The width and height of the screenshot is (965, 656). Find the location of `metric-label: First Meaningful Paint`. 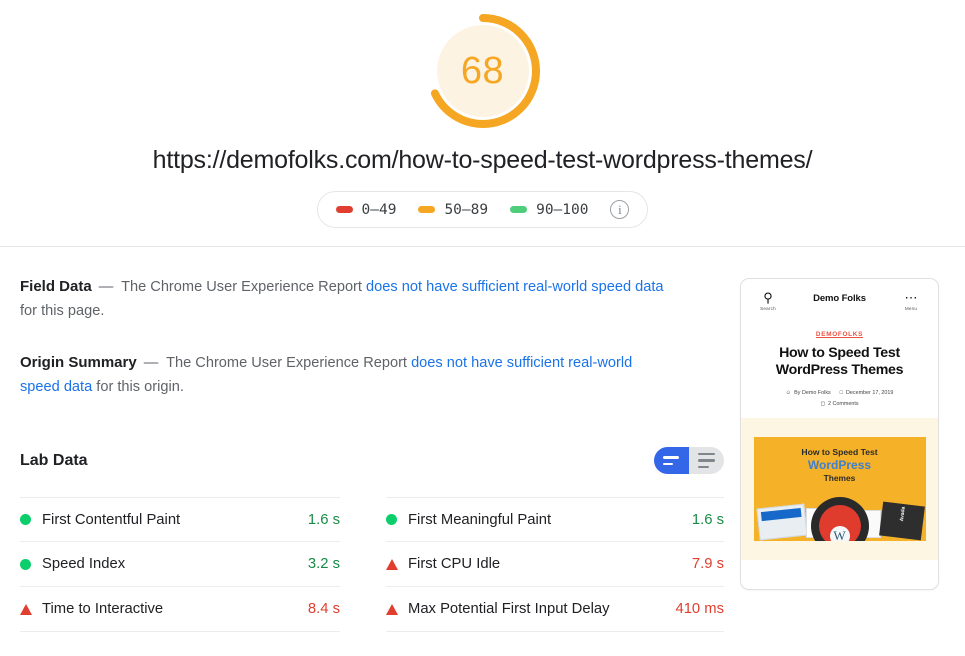

metric-label: First Meaningful Paint is located at coordinates (480, 519).